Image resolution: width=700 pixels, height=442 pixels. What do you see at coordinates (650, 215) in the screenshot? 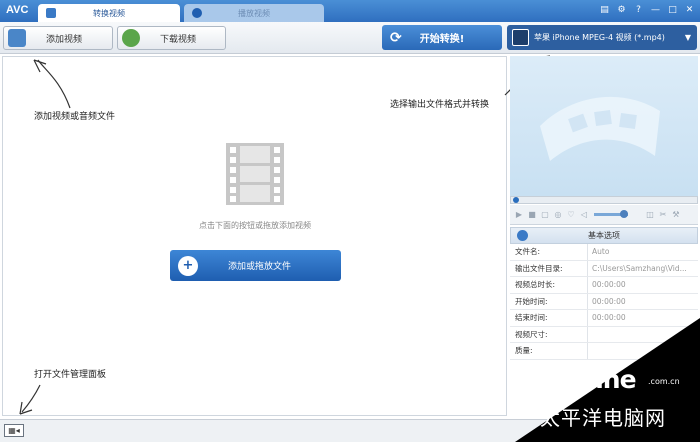
I see `effects-icon: ◫` at bounding box center [650, 215].